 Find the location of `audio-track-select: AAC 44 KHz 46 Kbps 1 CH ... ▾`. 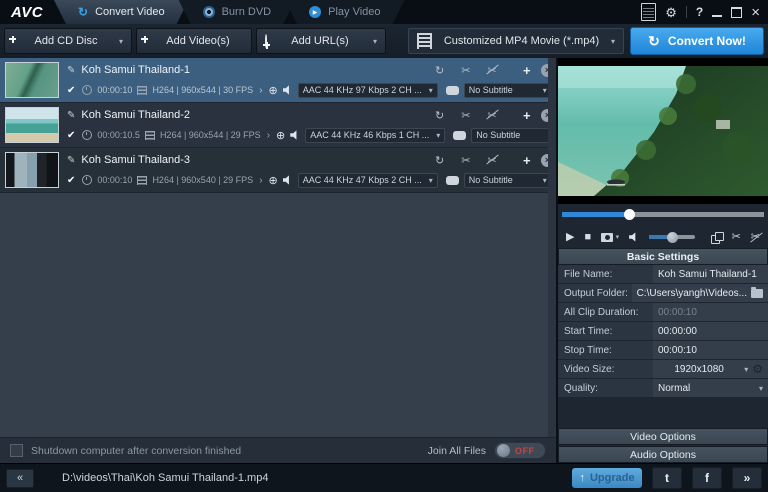

audio-track-select: AAC 44 KHz 46 Kbps 1 CH ... ▾ is located at coordinates (375, 135).